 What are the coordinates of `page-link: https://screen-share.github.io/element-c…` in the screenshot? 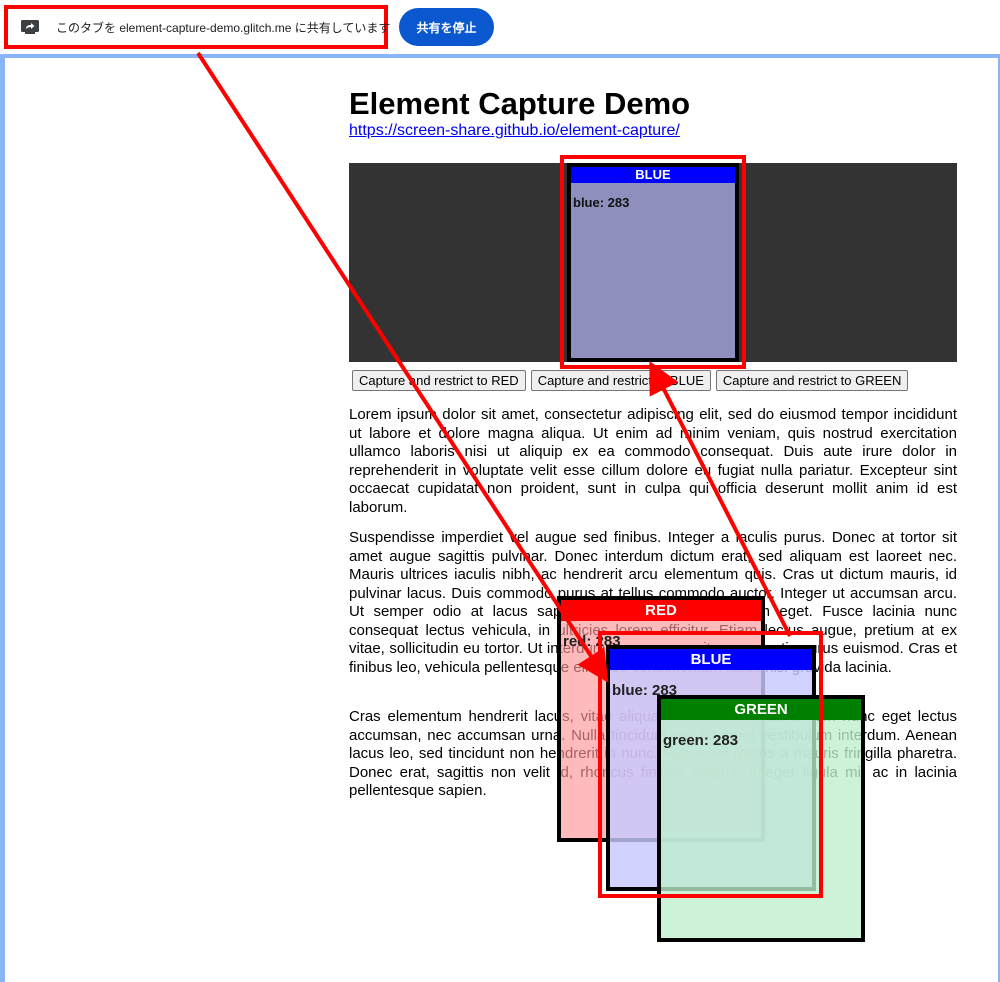 It's located at (514, 131).